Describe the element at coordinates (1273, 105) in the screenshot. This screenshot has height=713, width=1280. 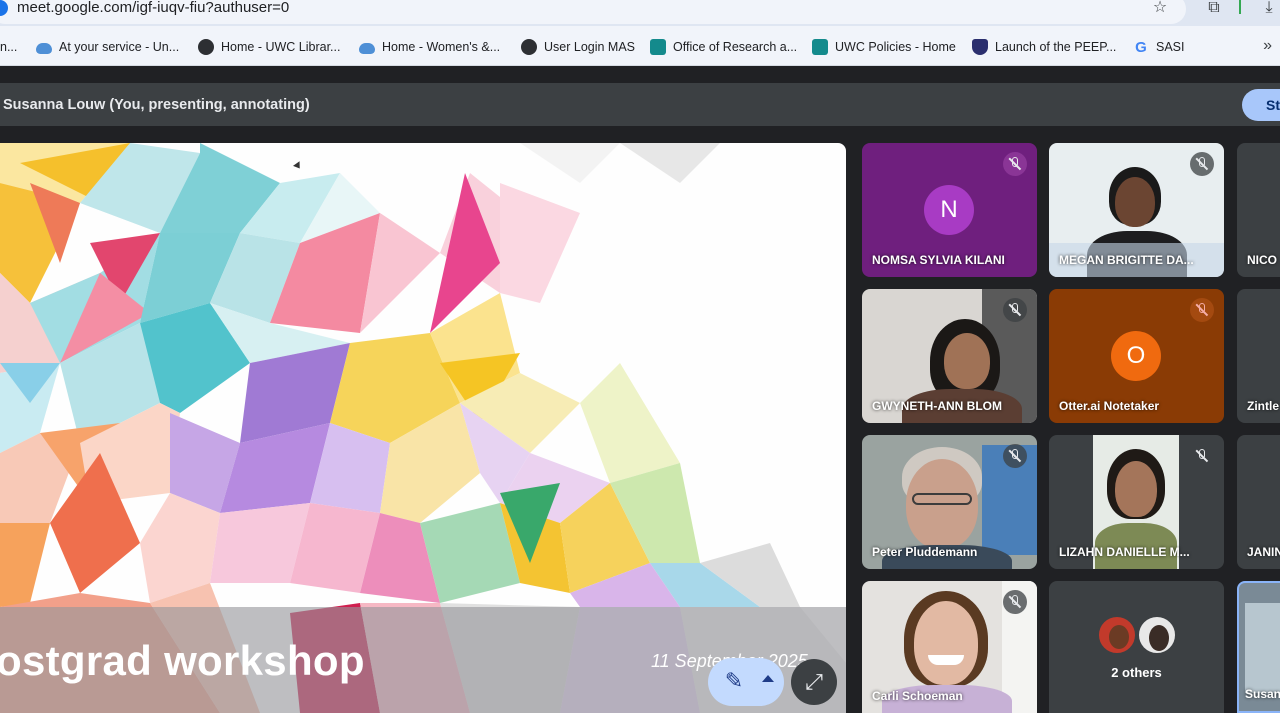
I see `stop-presenting-label: St` at that location.